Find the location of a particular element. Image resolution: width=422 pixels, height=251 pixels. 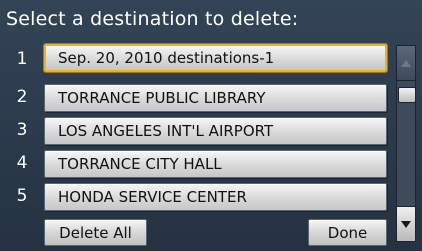

destination-label: Sep. 20, 2010 destinations-1 is located at coordinates (166, 58).